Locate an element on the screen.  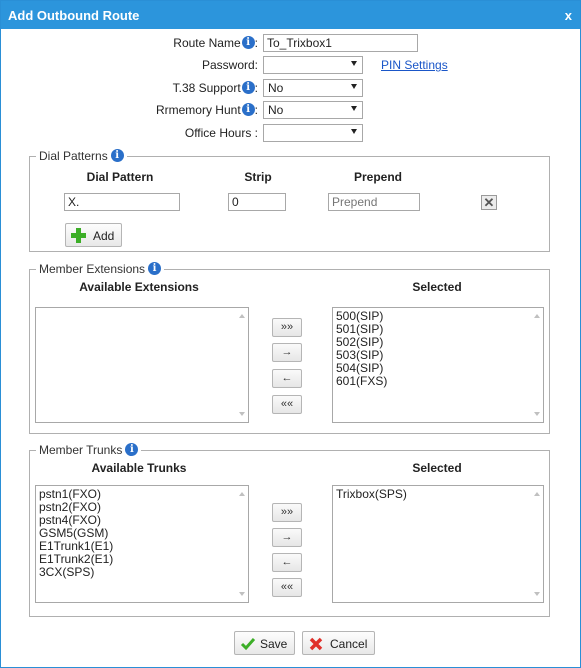
list-item: 601(FXS) is located at coordinates (438, 381).